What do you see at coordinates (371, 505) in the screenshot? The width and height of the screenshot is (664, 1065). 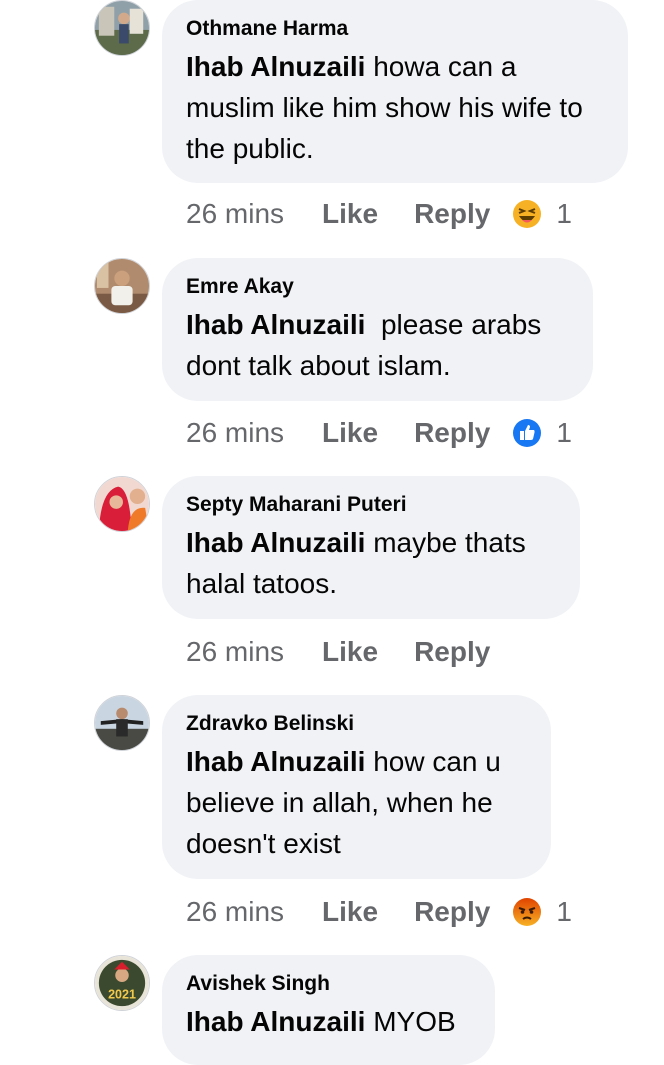 I see `comment-author: Septy Maharani Puteri` at bounding box center [371, 505].